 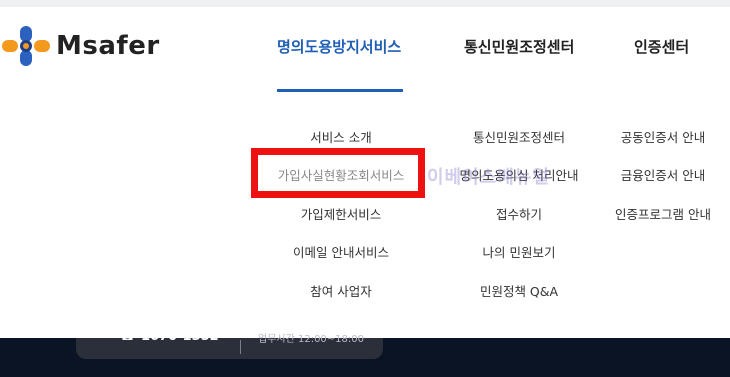 What do you see at coordinates (519, 136) in the screenshot?
I see `submenu-complaint-center: 통신민원조정센터` at bounding box center [519, 136].